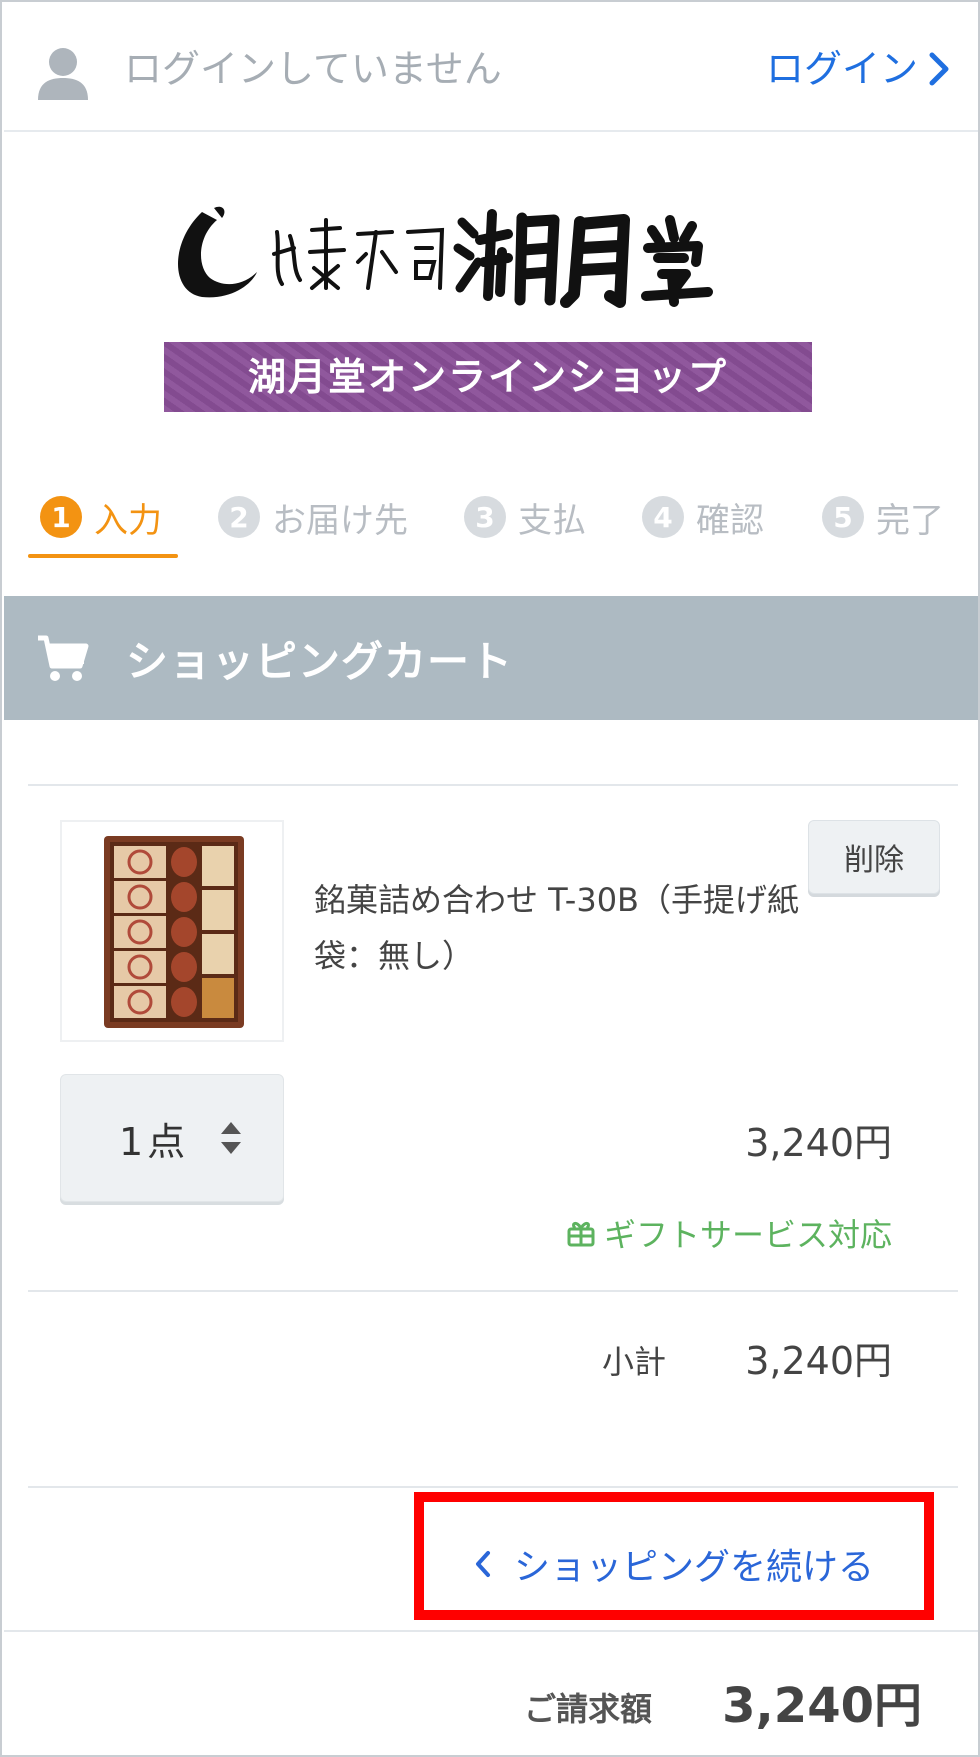 This screenshot has height=1757, width=980. I want to click on gift-service-label: ギフトサービス対応, so click(747, 1235).